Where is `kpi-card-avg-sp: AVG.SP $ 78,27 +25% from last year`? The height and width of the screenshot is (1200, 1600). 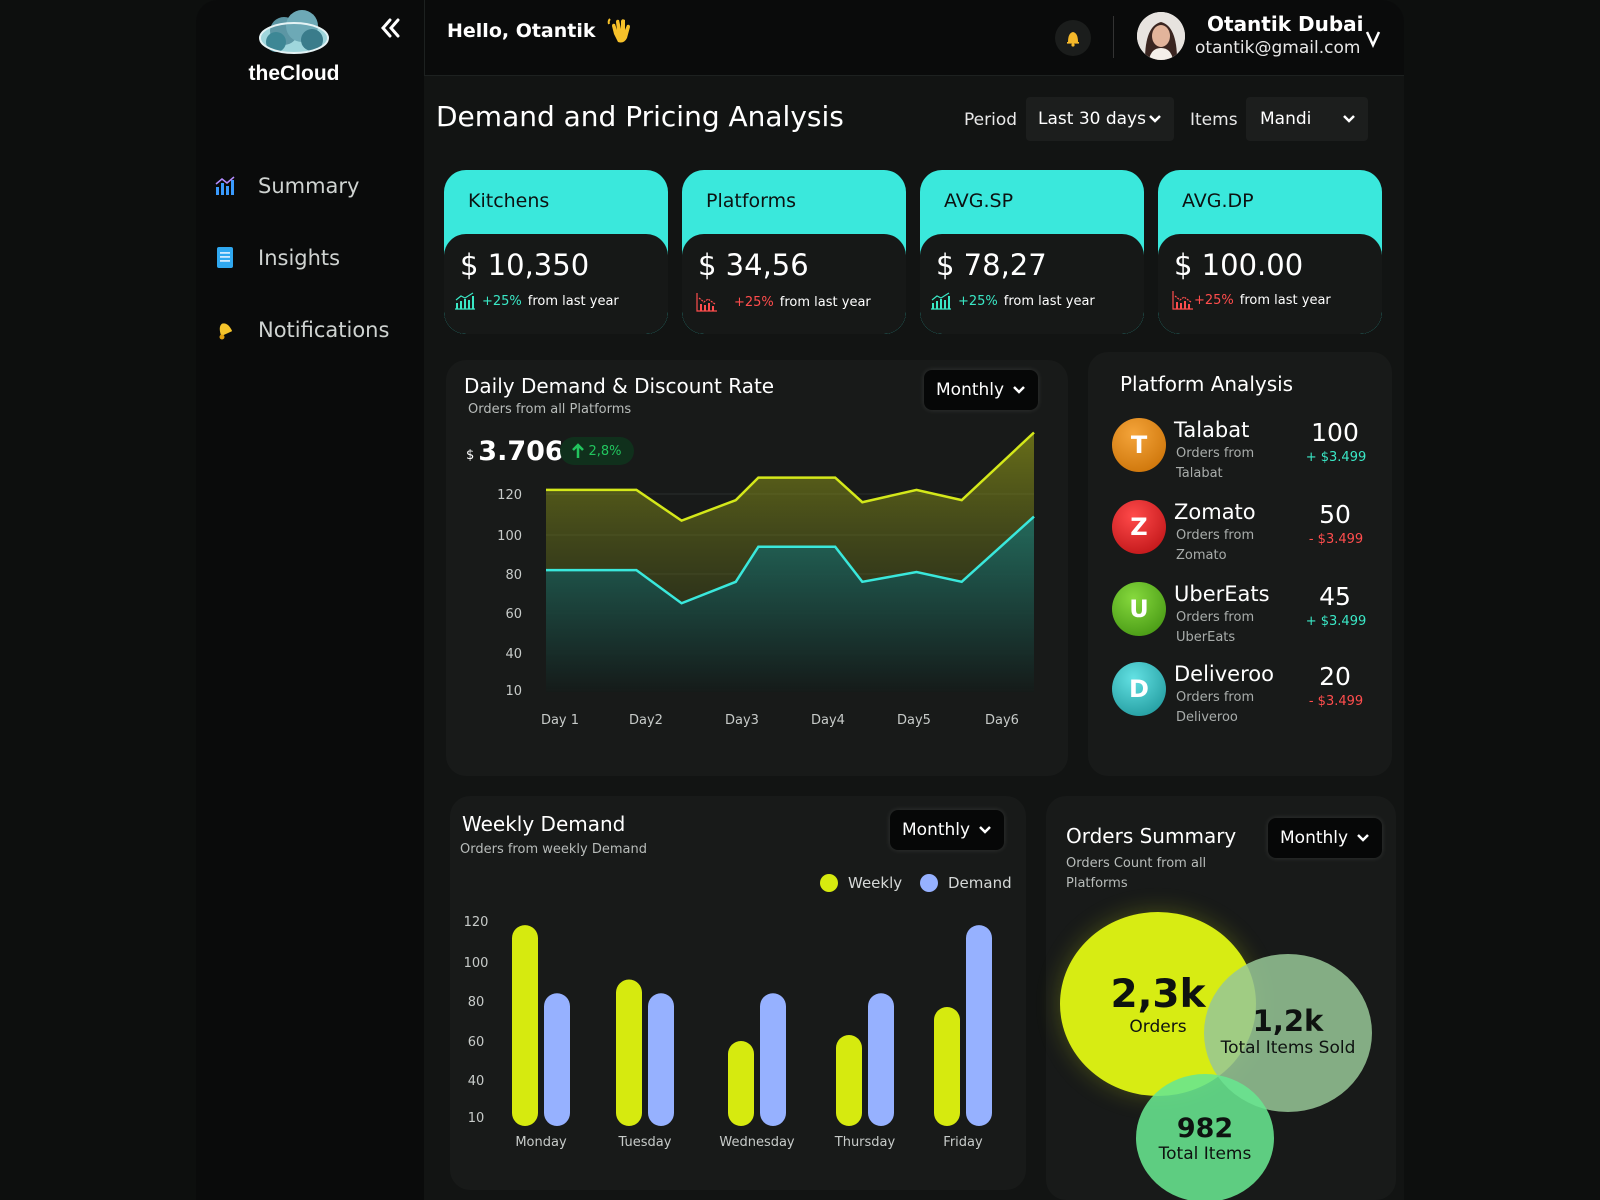 kpi-card-avg-sp: AVG.SP $ 78,27 +25% from last year is located at coordinates (1032, 252).